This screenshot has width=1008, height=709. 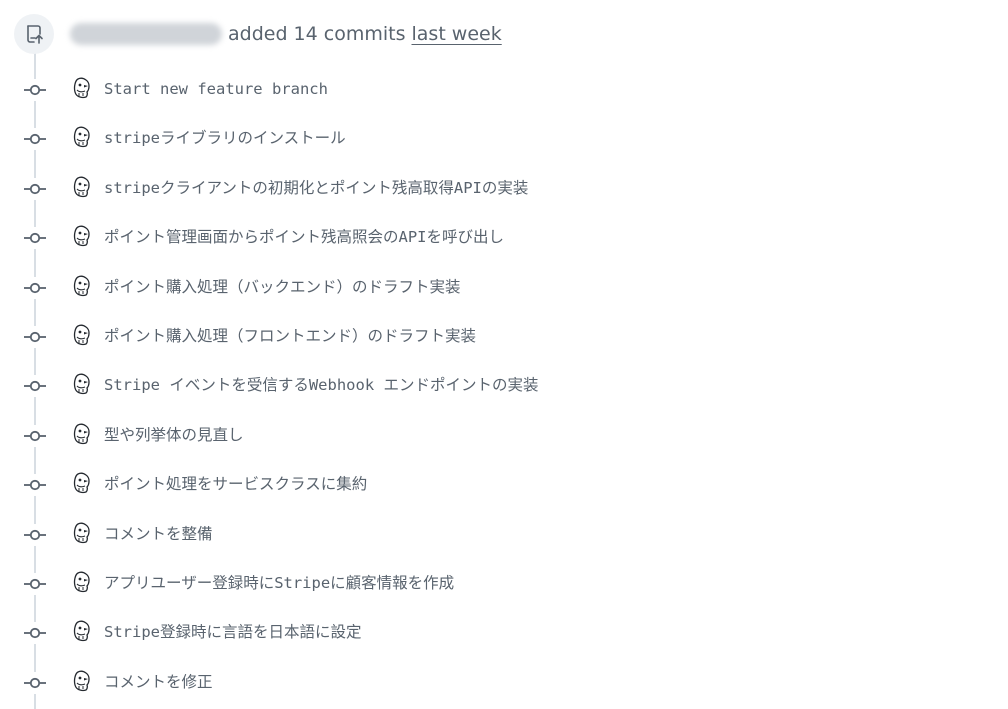 I want to click on commit-message-link: stripeクライアントの初期化とポイント残高取得APIの実装, so click(x=316, y=188).